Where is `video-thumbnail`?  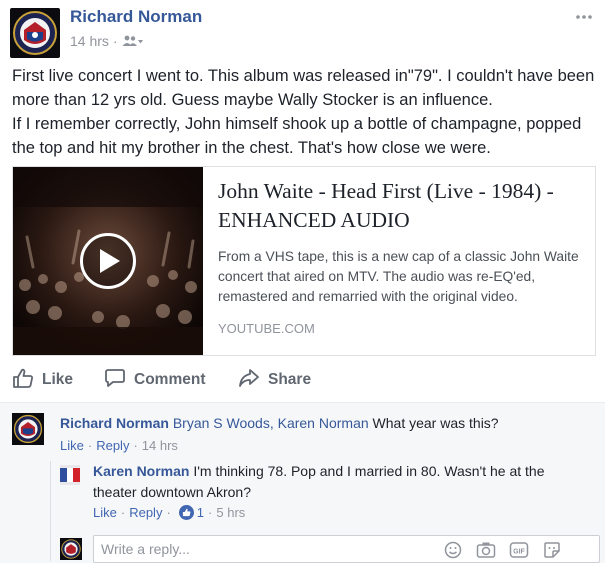
video-thumbnail is located at coordinates (108, 261).